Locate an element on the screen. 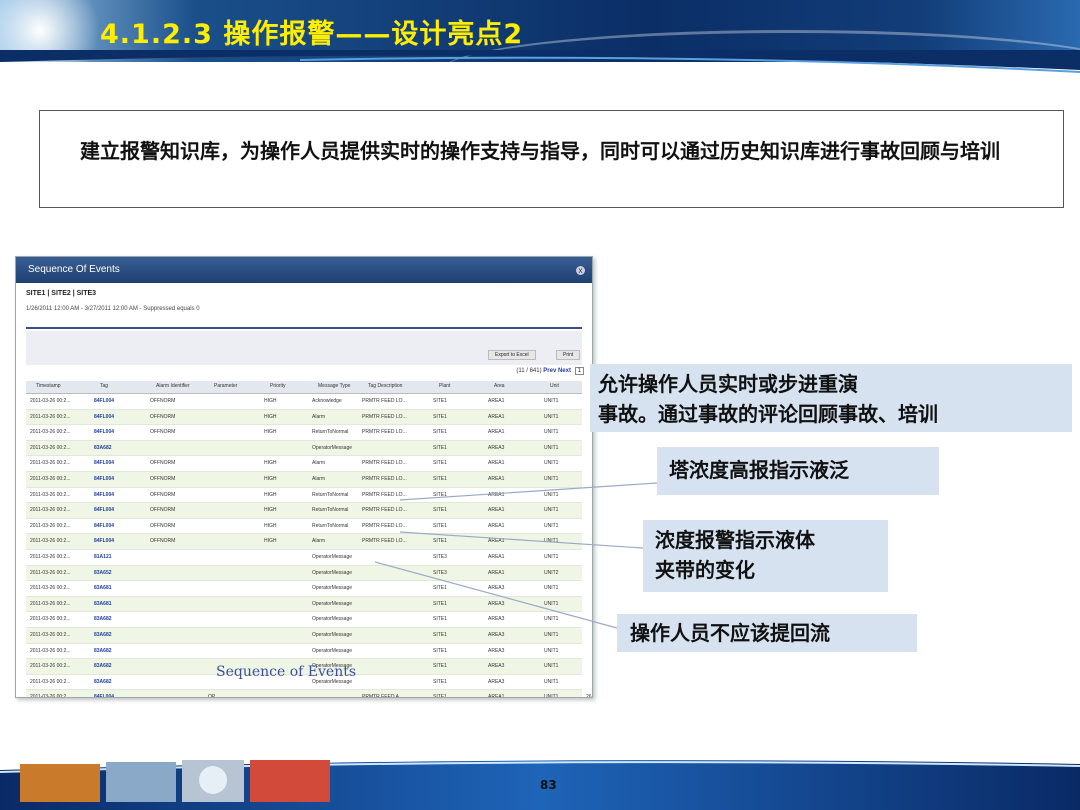 This screenshot has width=1080, height=810. page-number: 83 is located at coordinates (548, 785).